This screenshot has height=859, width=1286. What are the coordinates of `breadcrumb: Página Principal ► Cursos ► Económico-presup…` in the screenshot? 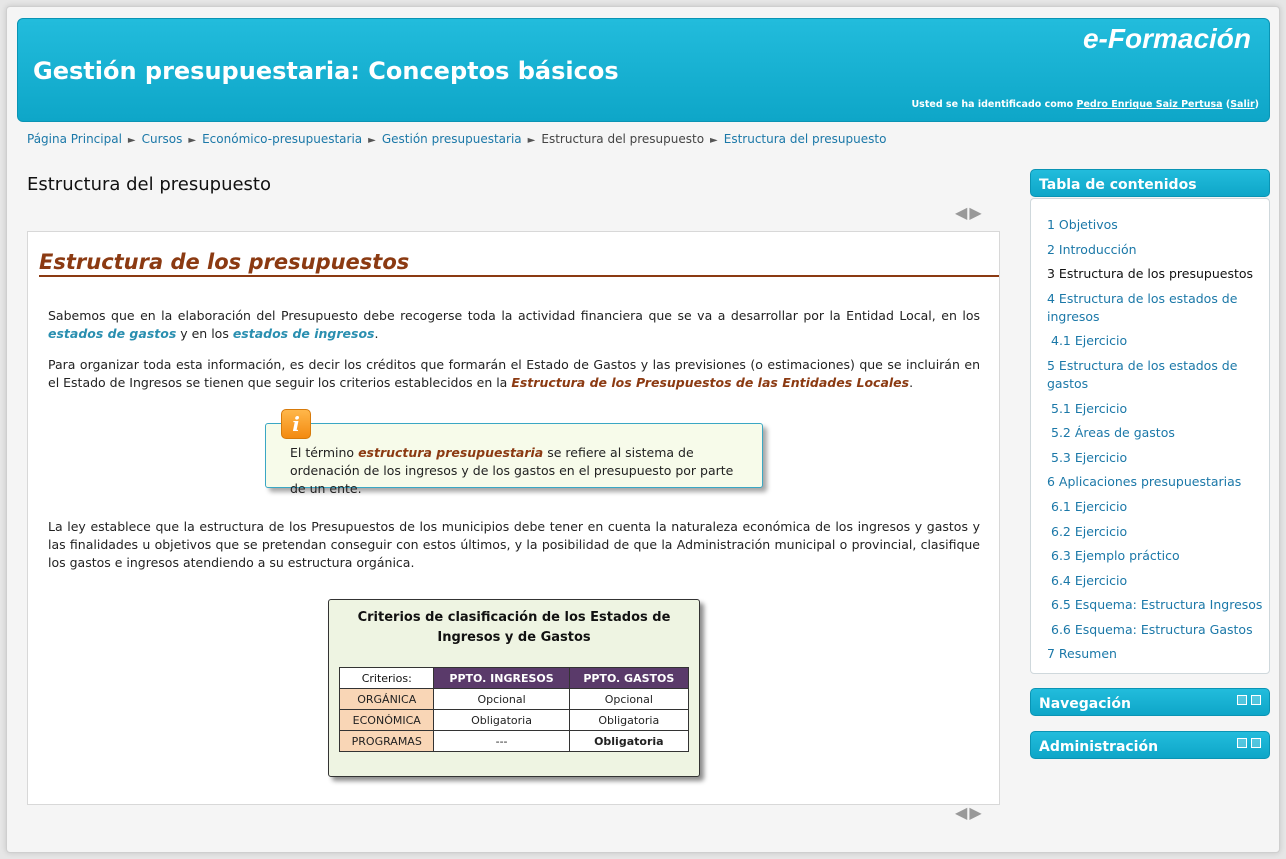 It's located at (456, 139).